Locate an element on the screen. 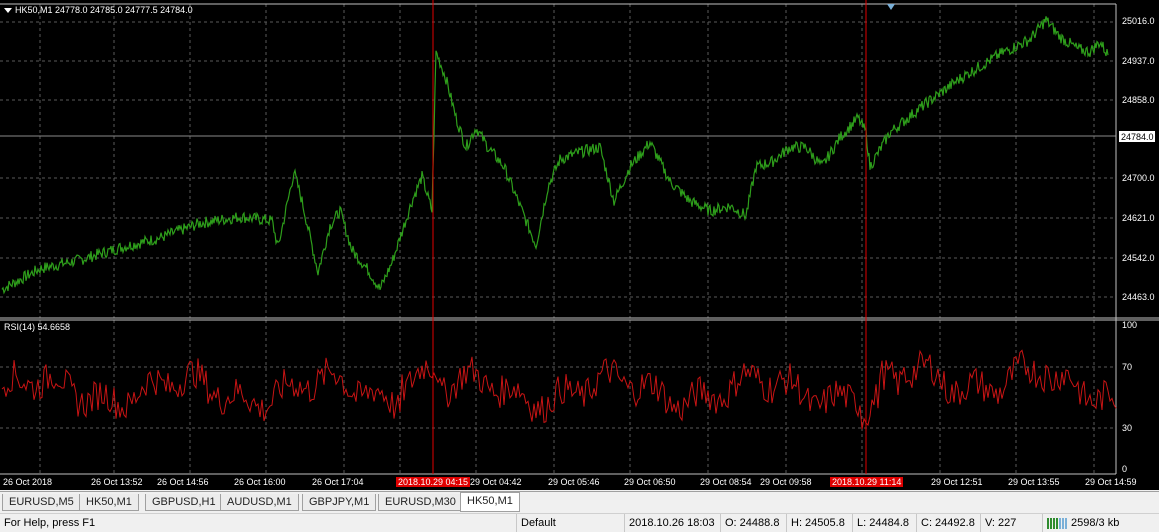 This screenshot has width=1159, height=532. time-axis-label: 29 Oct 04:42 is located at coordinates (496, 482).